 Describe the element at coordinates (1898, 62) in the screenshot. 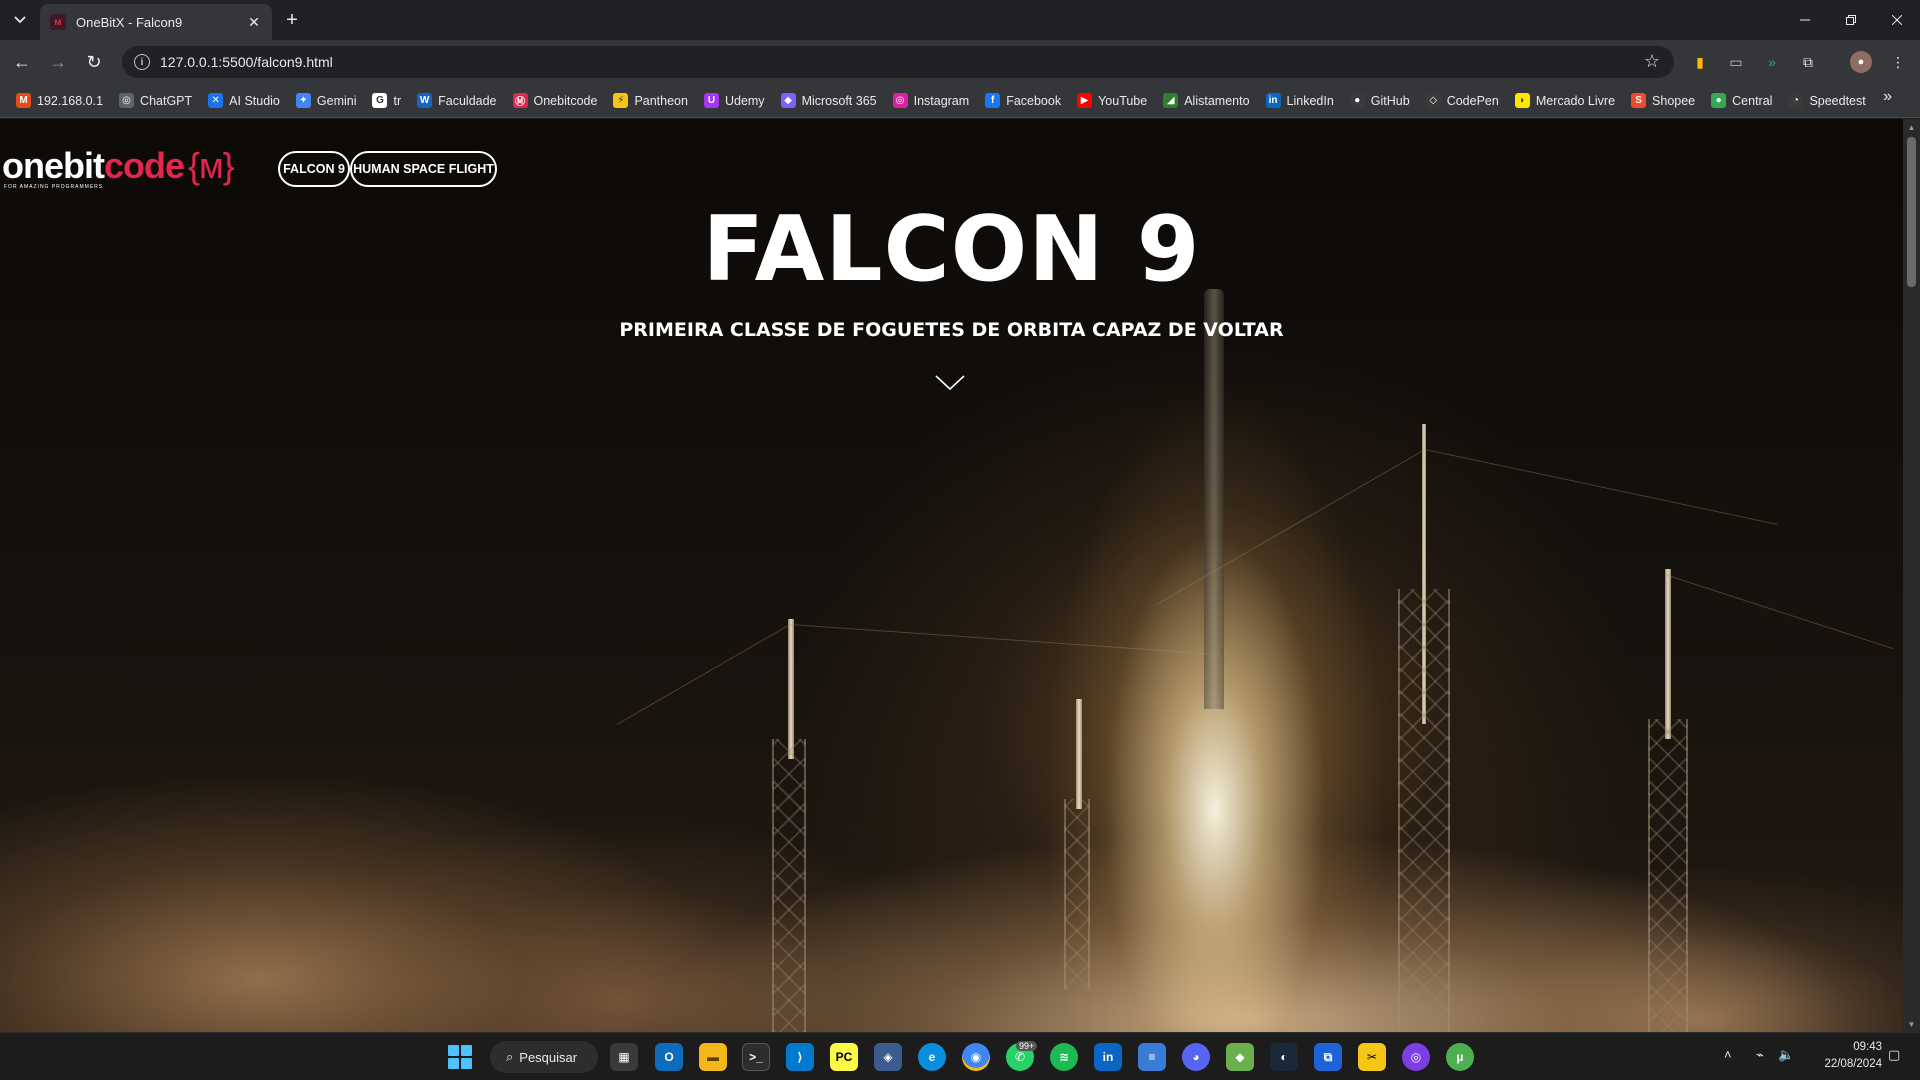

I see `browser-menu-icon: ⋮` at that location.